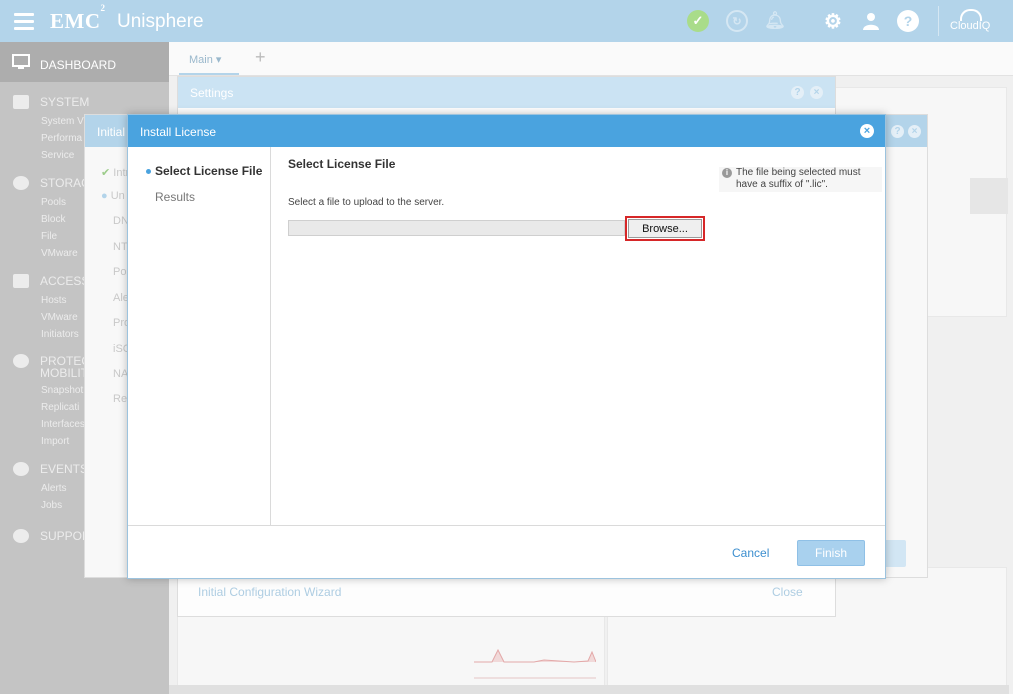  What do you see at coordinates (199, 336) in the screenshot?
I see `wizard-steps: Select License File Results` at bounding box center [199, 336].